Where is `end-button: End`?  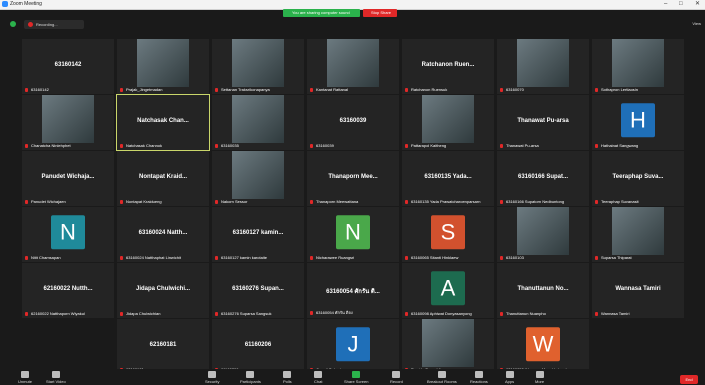 end-button: End is located at coordinates (689, 379).